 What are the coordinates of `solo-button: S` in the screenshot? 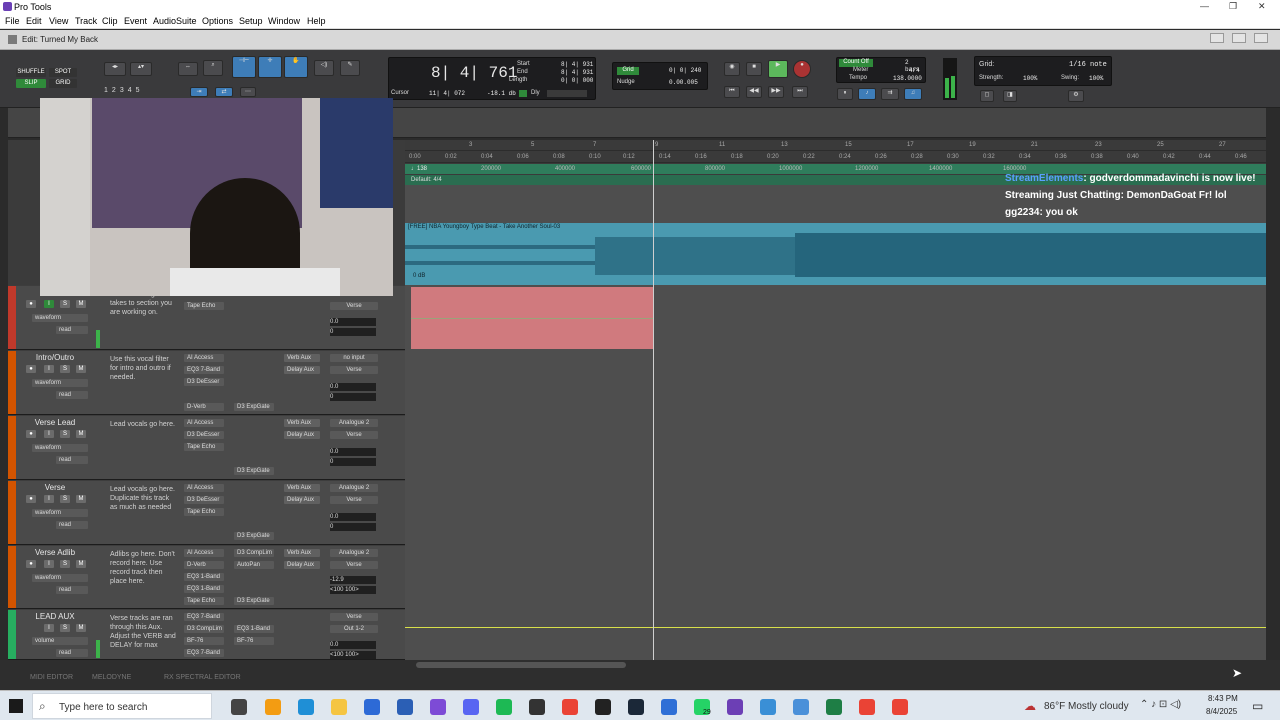 It's located at (65, 499).